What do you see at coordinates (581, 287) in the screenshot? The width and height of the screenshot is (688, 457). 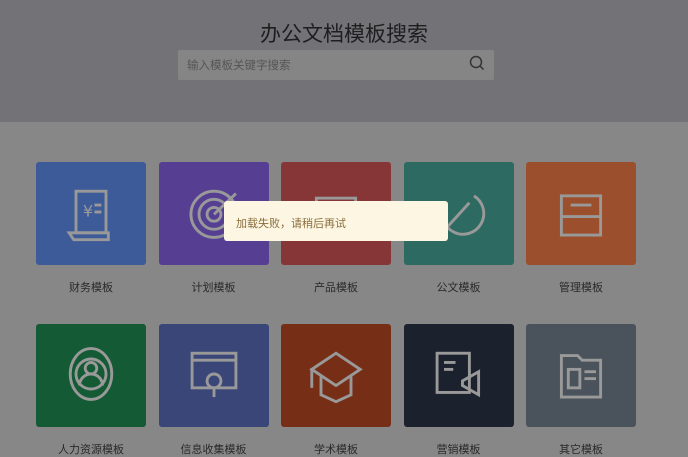 I see `template-label: 管理模板` at bounding box center [581, 287].